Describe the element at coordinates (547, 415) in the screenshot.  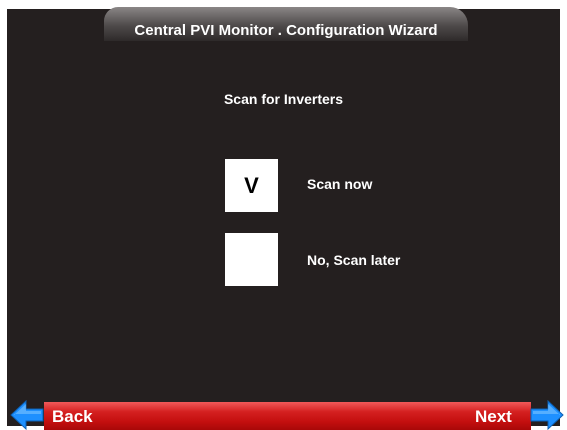
I see `arrow-right-icon` at that location.